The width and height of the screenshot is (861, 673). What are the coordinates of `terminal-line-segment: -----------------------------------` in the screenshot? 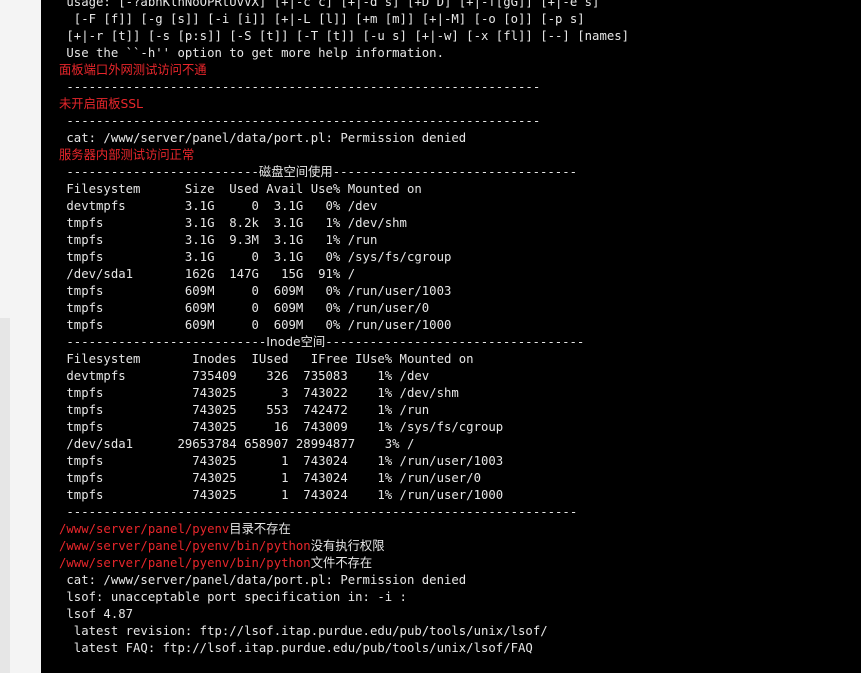 It's located at (455, 342).